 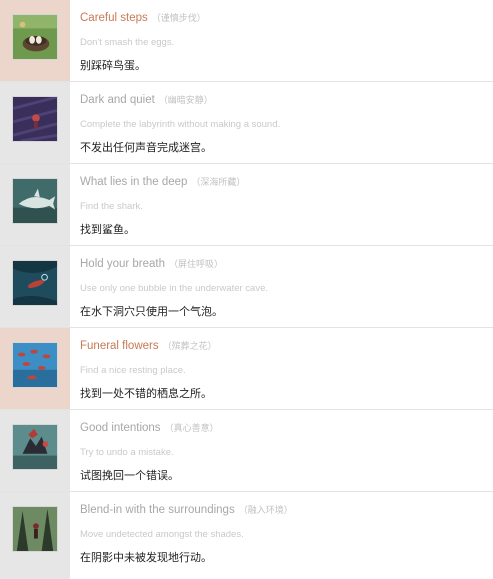 What do you see at coordinates (185, 100) in the screenshot?
I see `achievement-title-cn: （幽暗安静）` at bounding box center [185, 100].